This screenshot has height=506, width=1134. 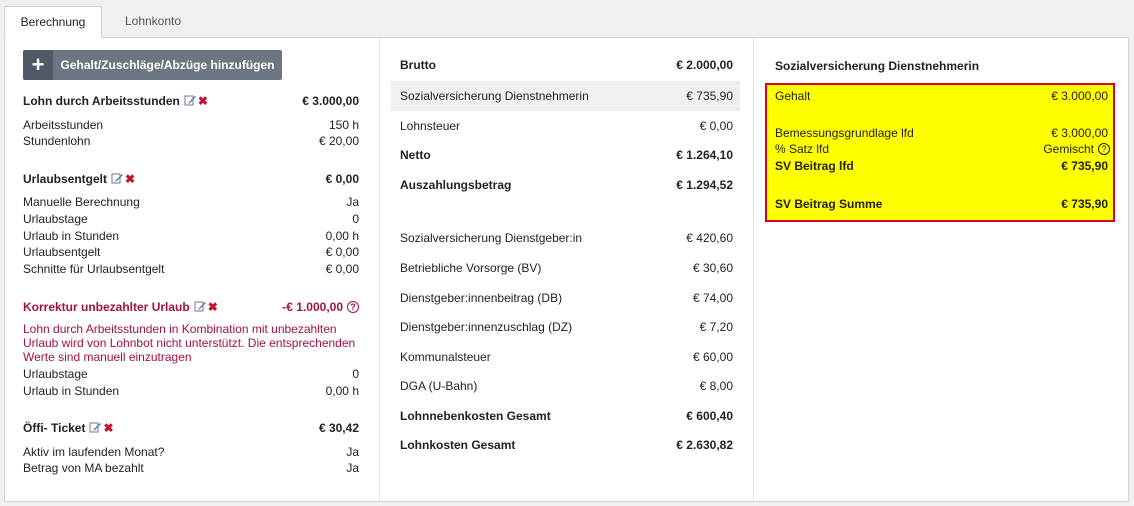 I want to click on add-salary-button-label: Gehalt/Zuschläge/Abzüge hinzufügen, so click(x=167, y=65).